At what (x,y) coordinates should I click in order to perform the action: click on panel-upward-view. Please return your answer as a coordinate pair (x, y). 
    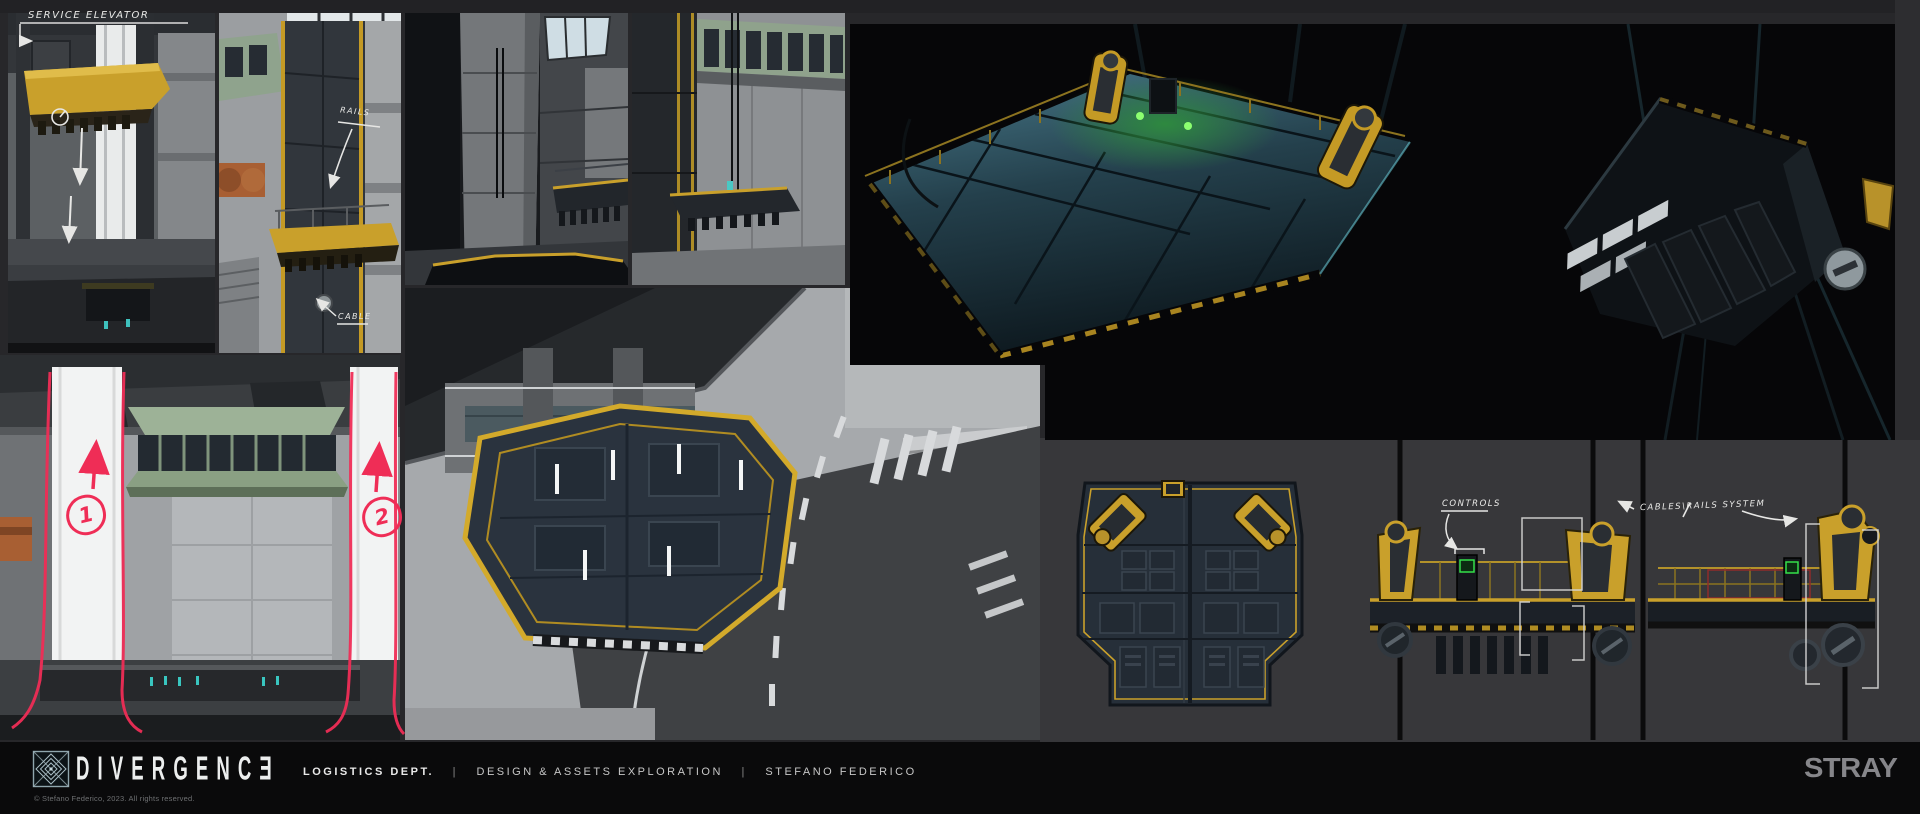
    Looking at the image, I should click on (738, 149).